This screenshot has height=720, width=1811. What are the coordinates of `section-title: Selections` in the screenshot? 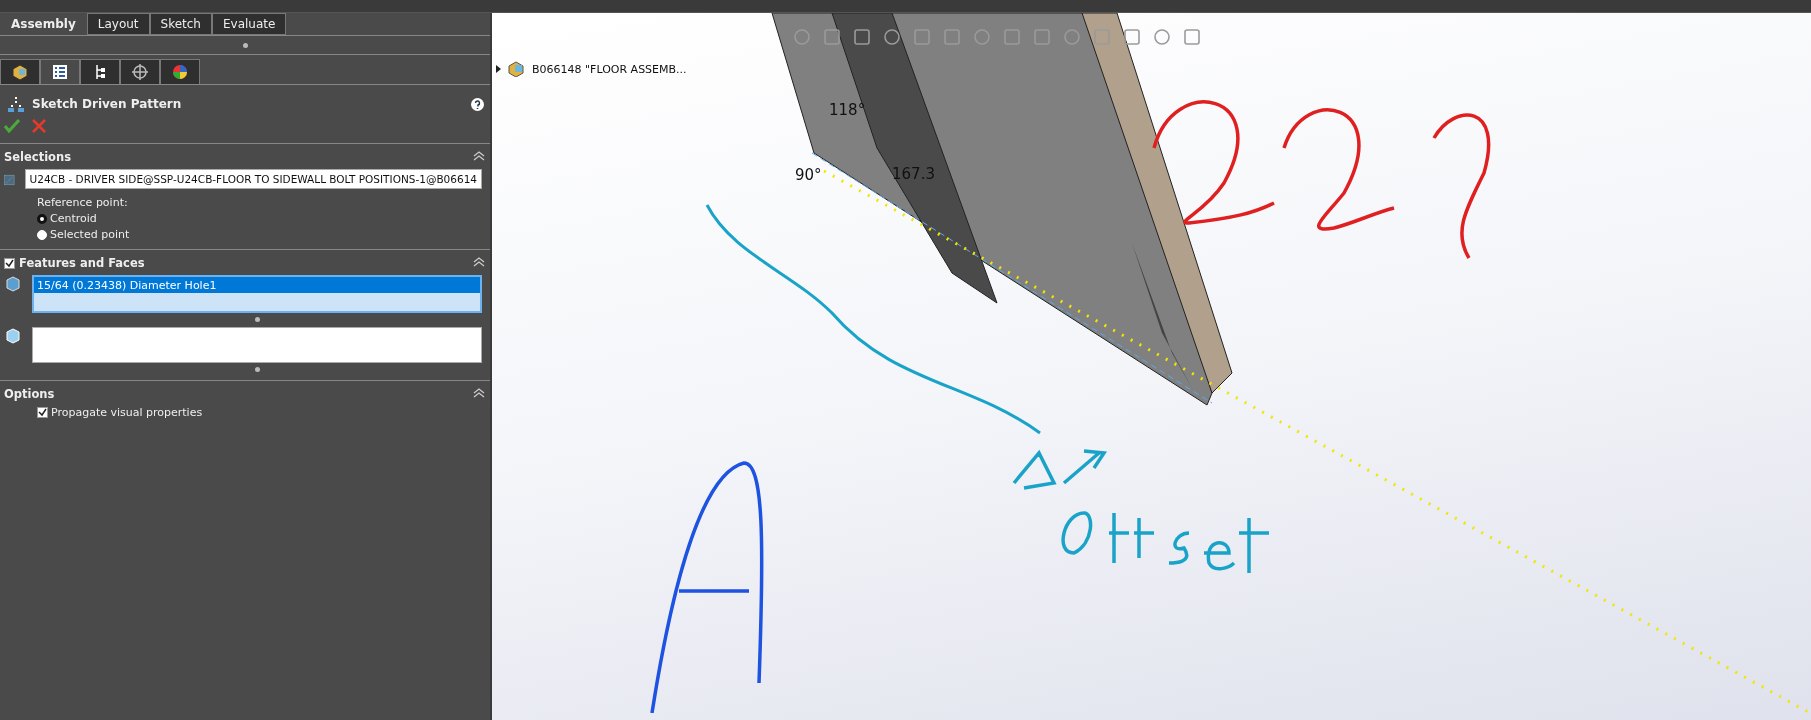 It's located at (38, 157).